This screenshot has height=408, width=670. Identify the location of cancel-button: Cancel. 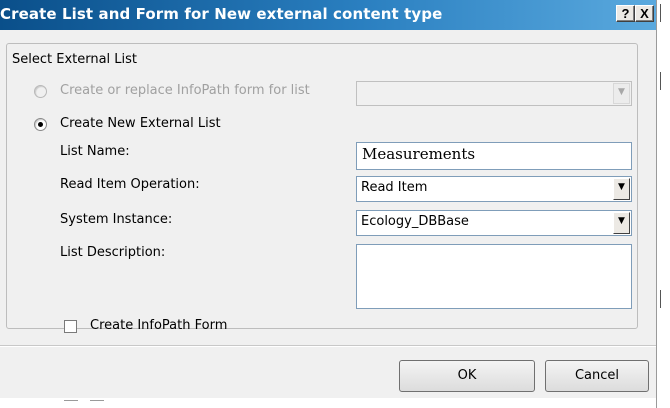
(597, 376).